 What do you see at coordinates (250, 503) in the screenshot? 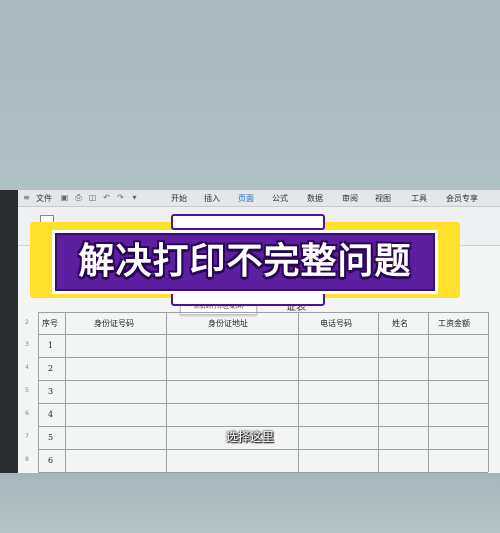
I see `background-bottom` at bounding box center [250, 503].